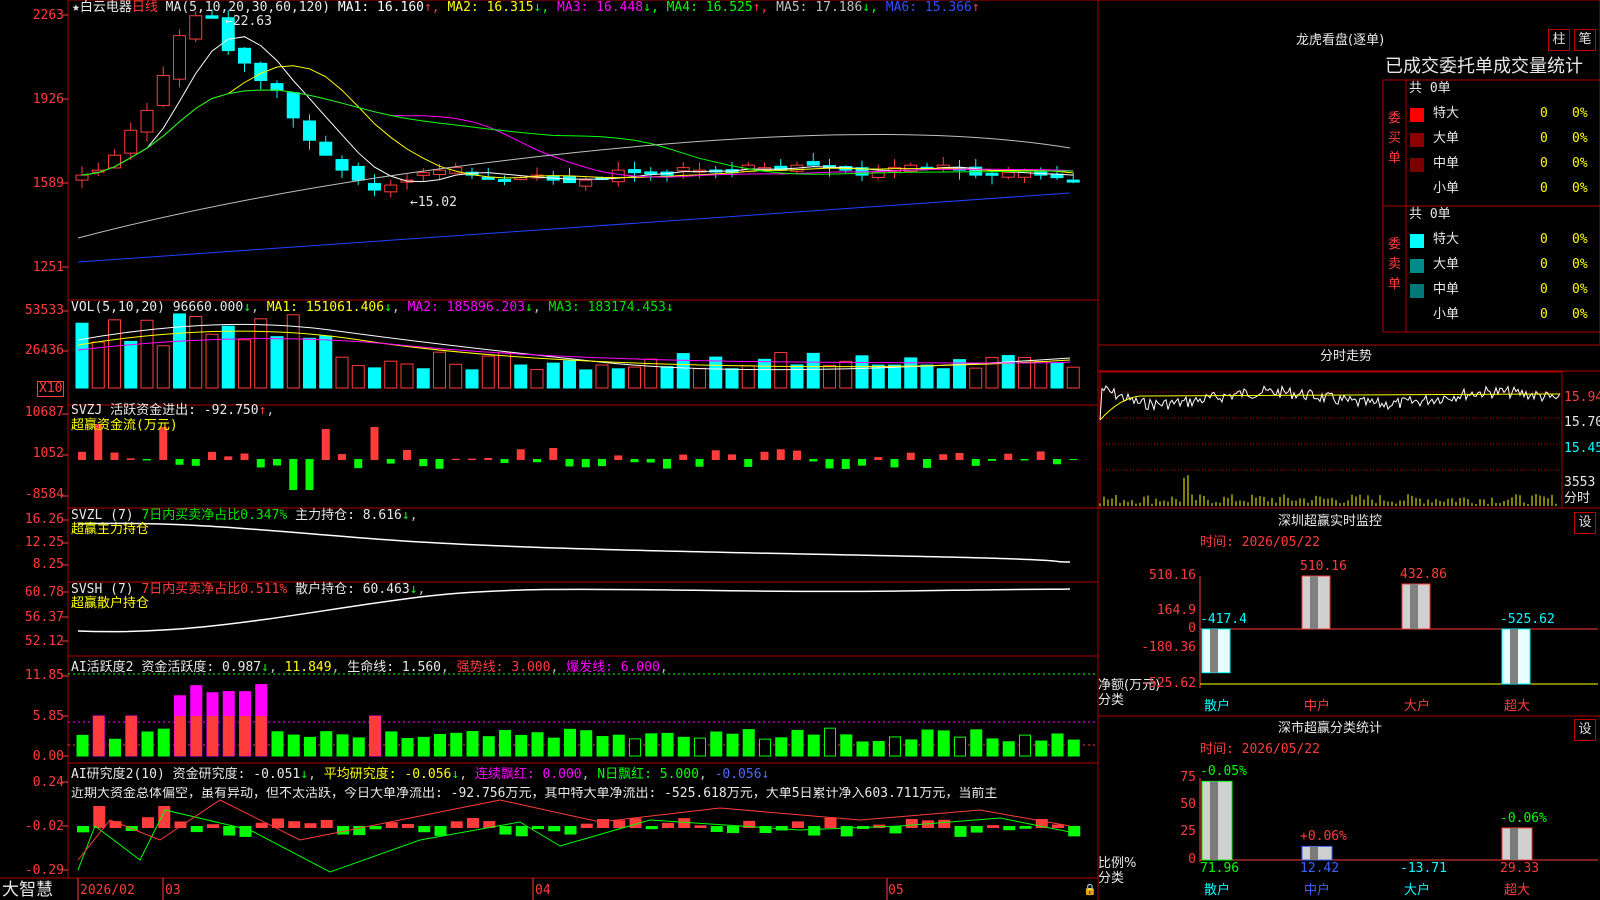 The image size is (1600, 900). I want to click on intraday-title: 分时走势, so click(1346, 356).